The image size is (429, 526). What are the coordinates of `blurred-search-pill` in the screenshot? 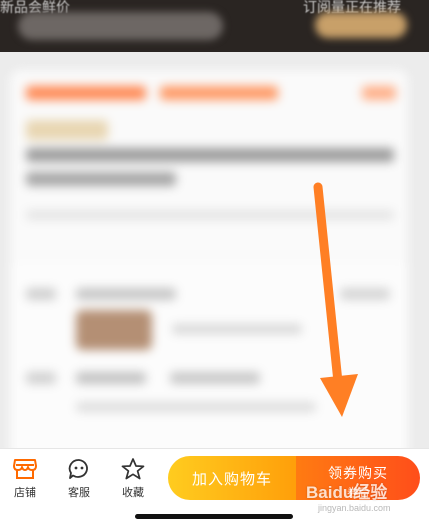 It's located at (120, 26).